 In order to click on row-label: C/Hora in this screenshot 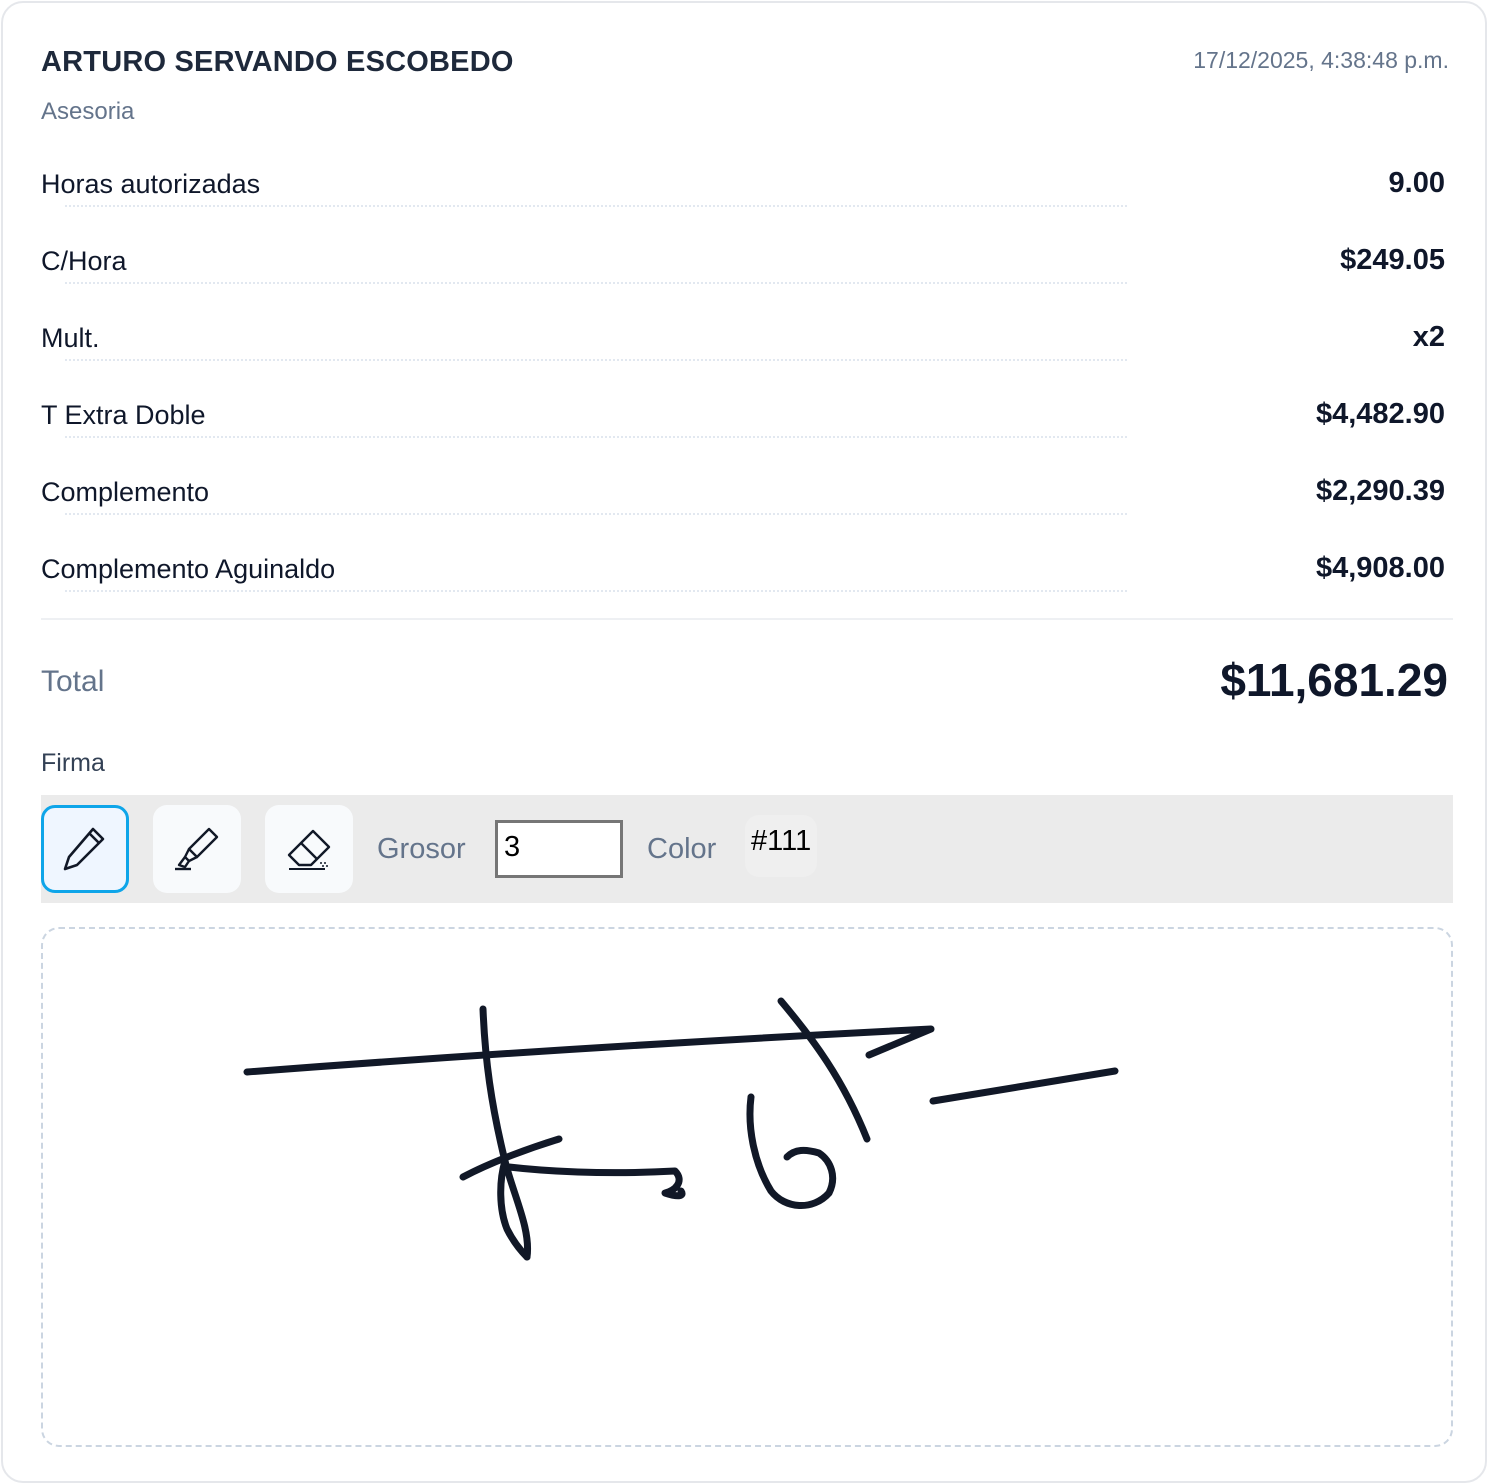, I will do `click(84, 261)`.